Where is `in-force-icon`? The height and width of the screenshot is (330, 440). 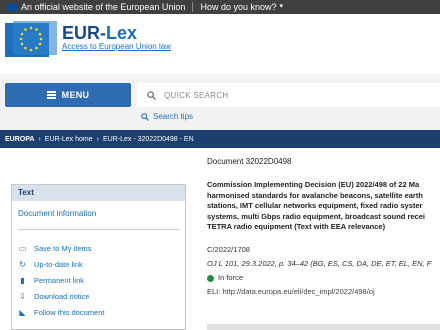 in-force-icon is located at coordinates (210, 278).